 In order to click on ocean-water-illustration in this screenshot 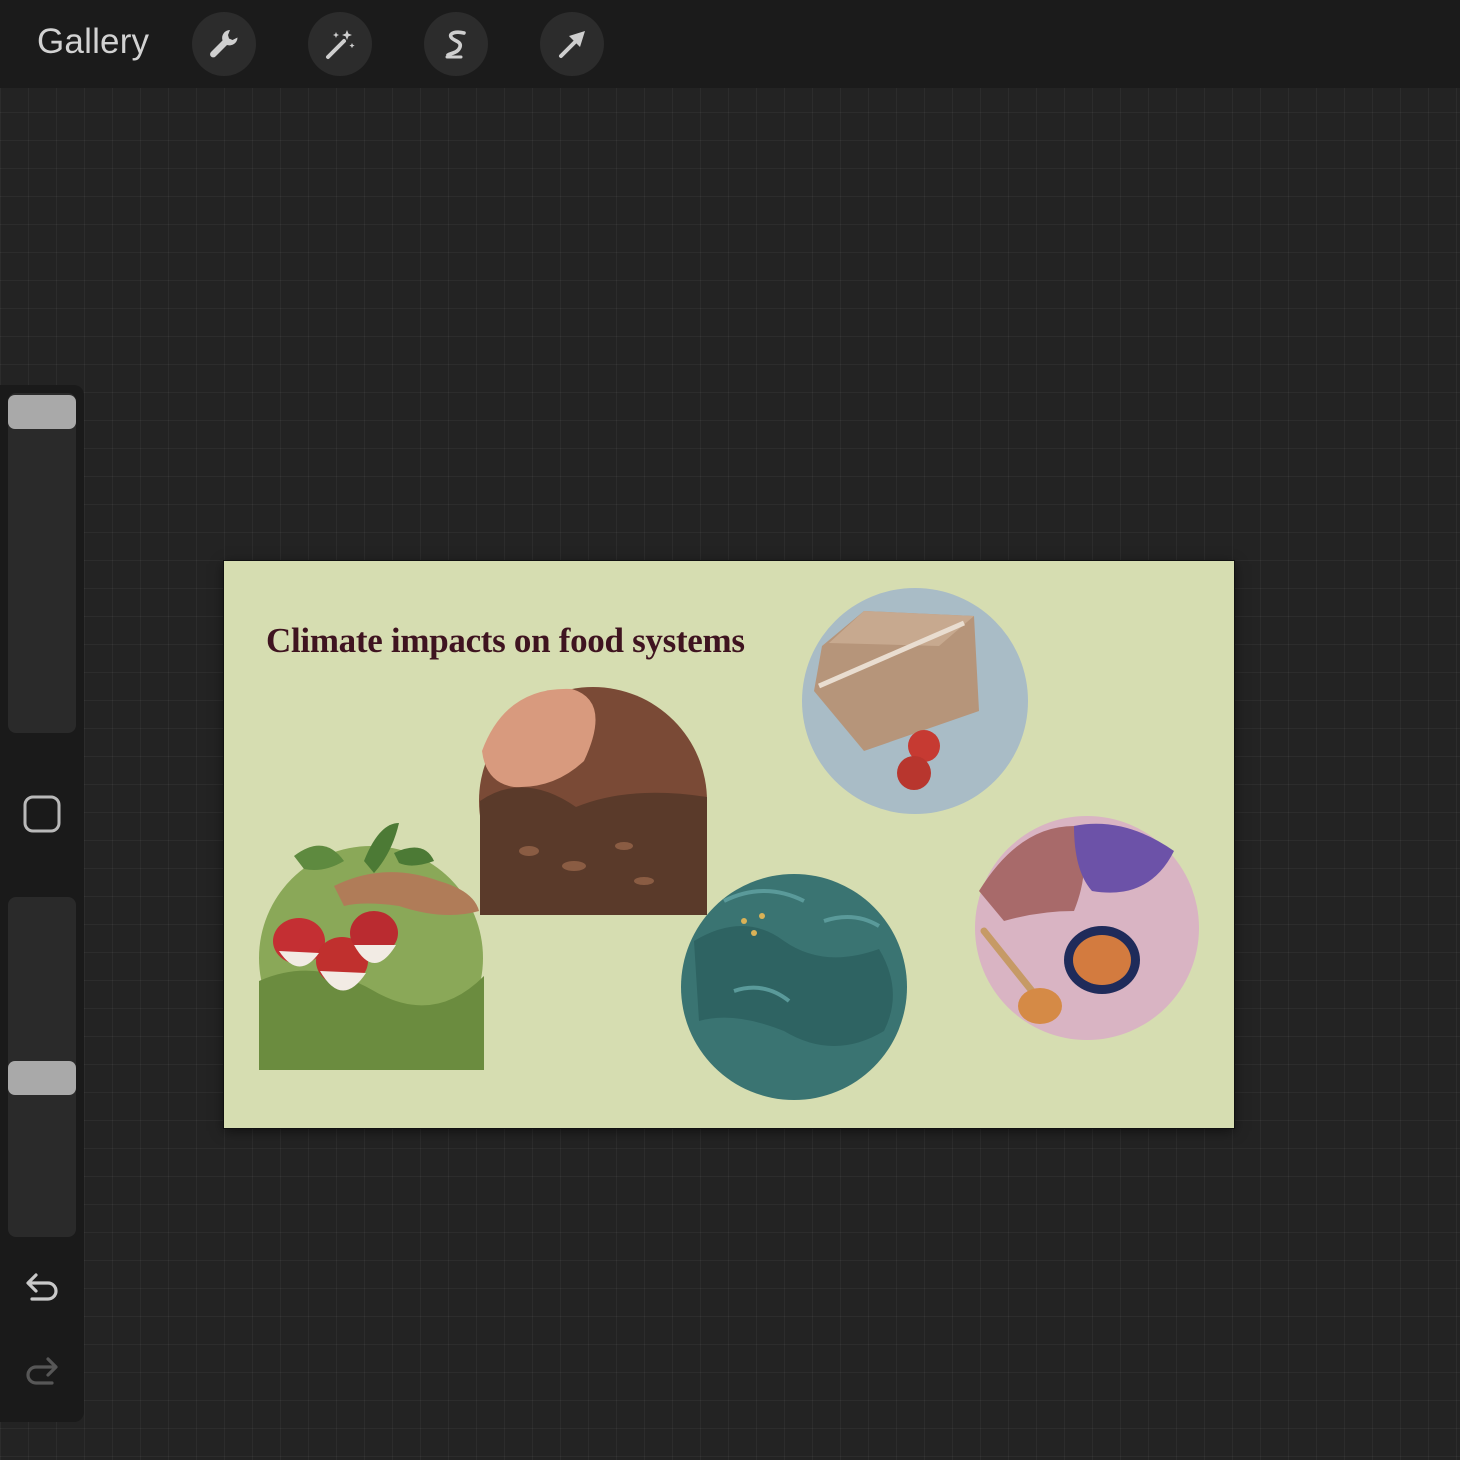, I will do `click(794, 987)`.